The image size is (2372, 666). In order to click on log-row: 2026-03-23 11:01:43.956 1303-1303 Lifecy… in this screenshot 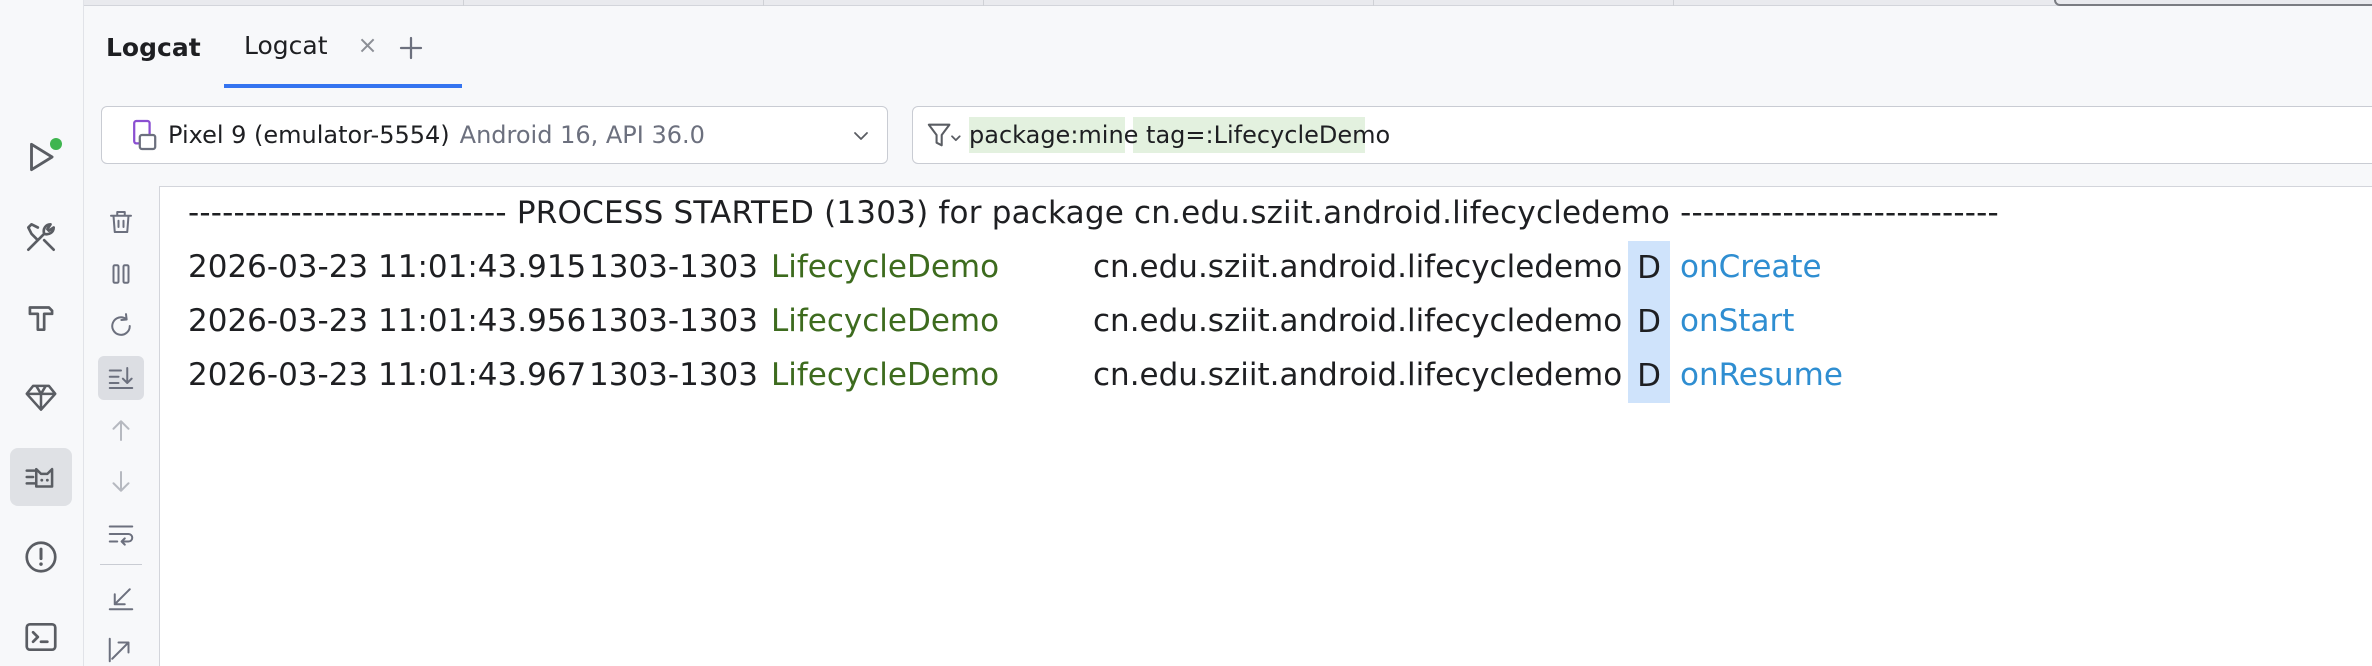, I will do `click(1266, 322)`.